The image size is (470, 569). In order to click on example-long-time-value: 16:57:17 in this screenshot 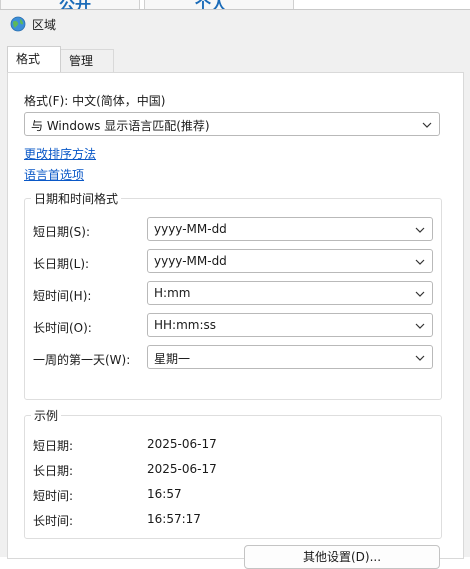, I will do `click(174, 519)`.